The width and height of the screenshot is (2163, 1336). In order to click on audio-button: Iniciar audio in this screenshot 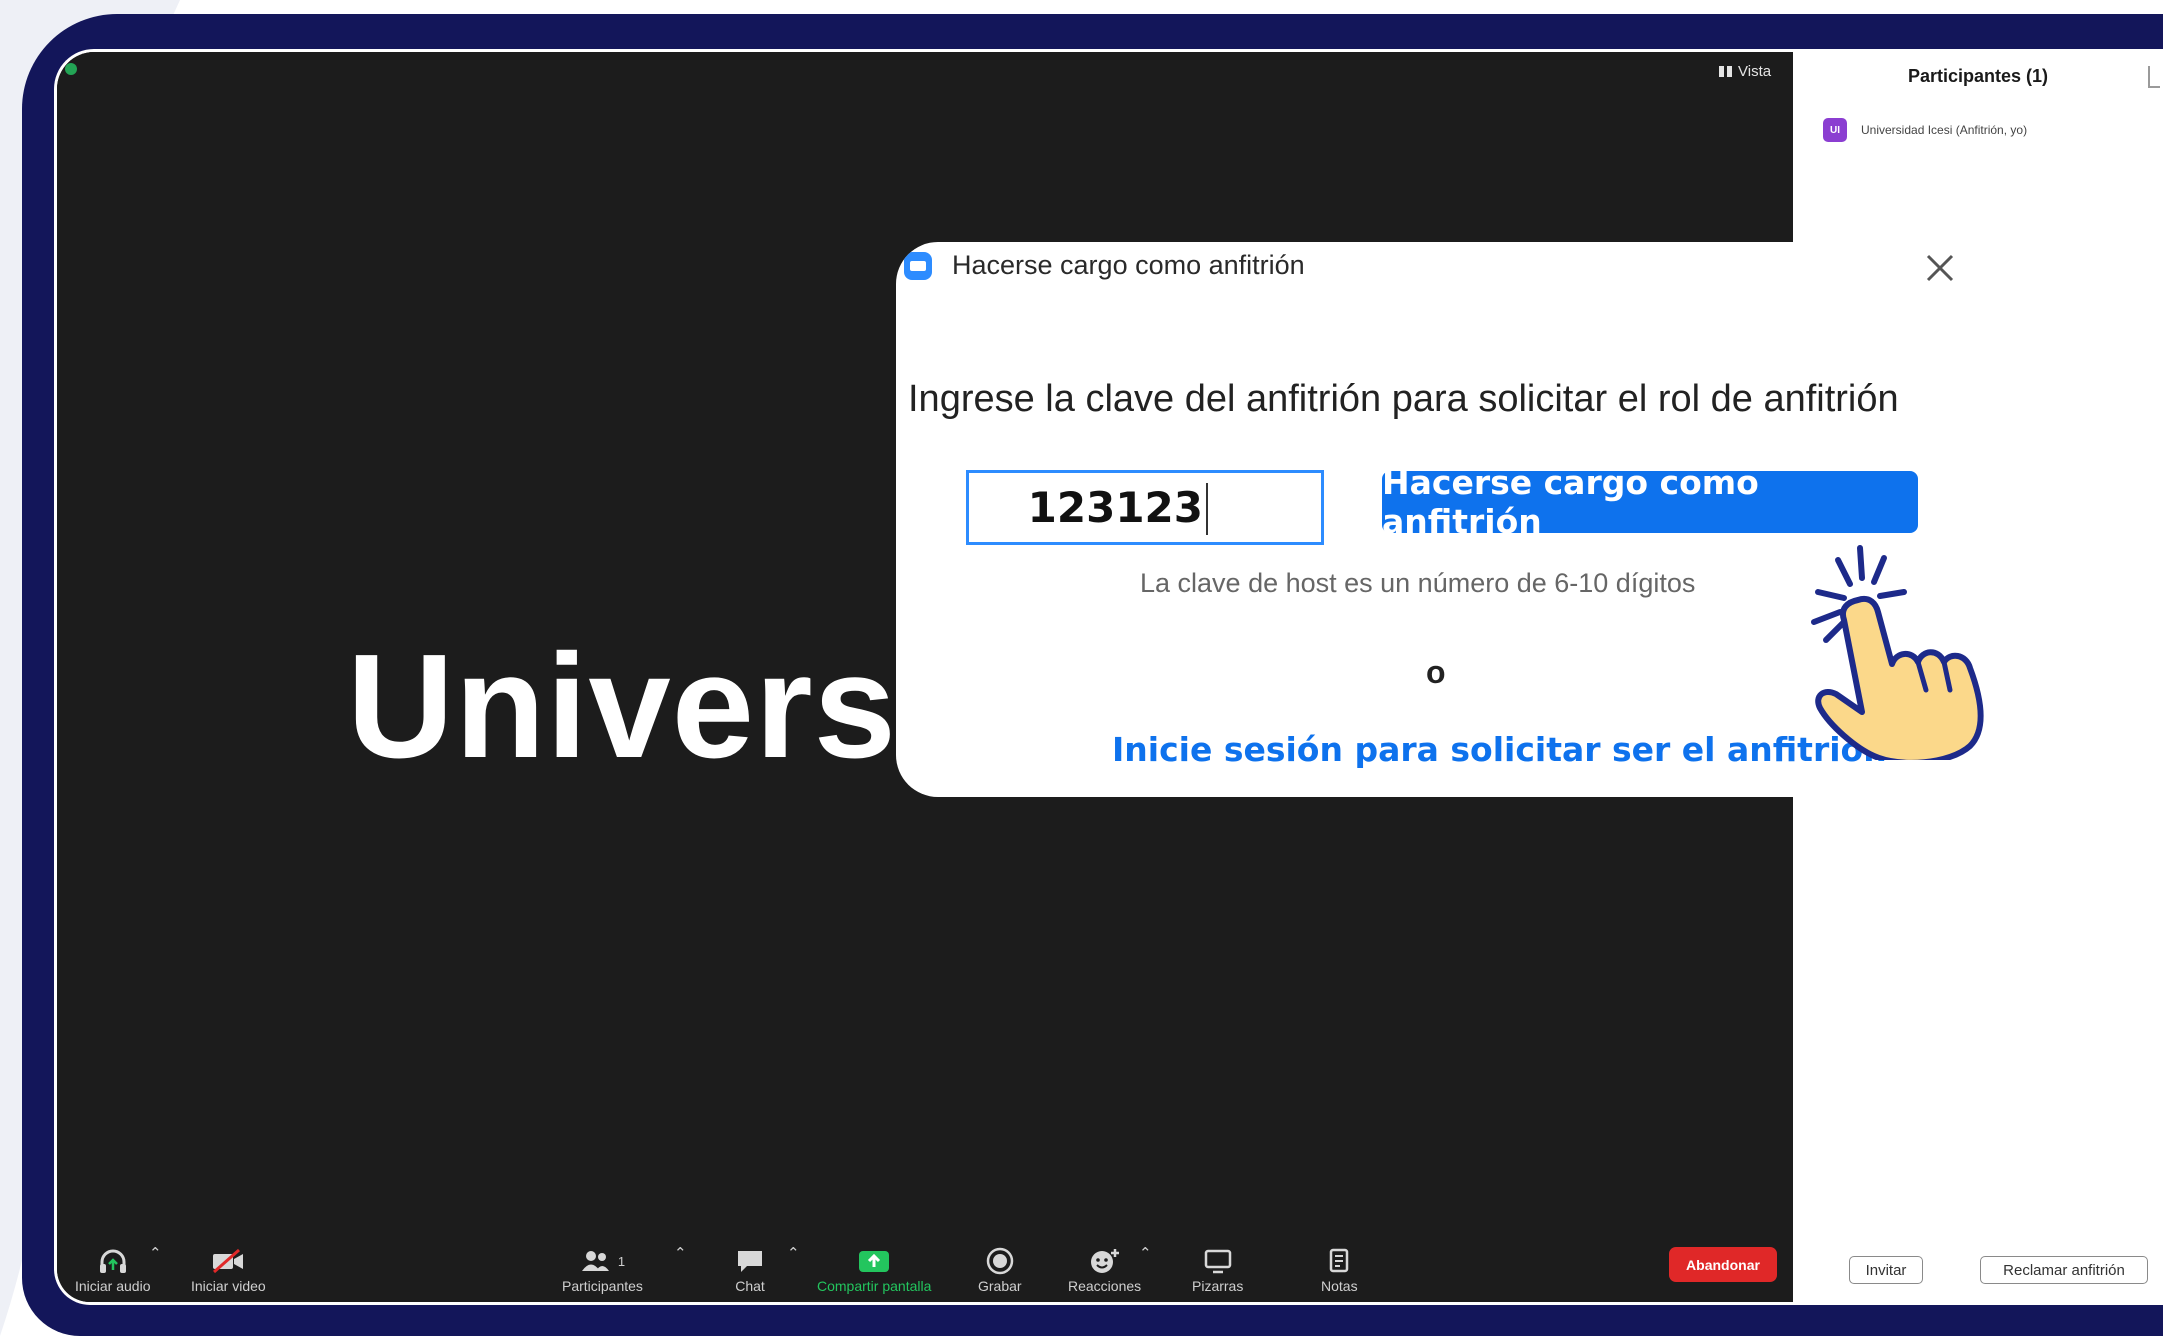, I will do `click(113, 1270)`.